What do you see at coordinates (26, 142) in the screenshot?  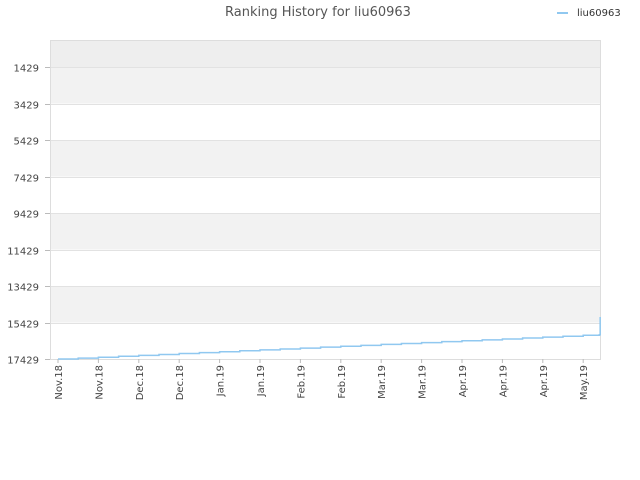 I see `y-tick-label: 5429` at bounding box center [26, 142].